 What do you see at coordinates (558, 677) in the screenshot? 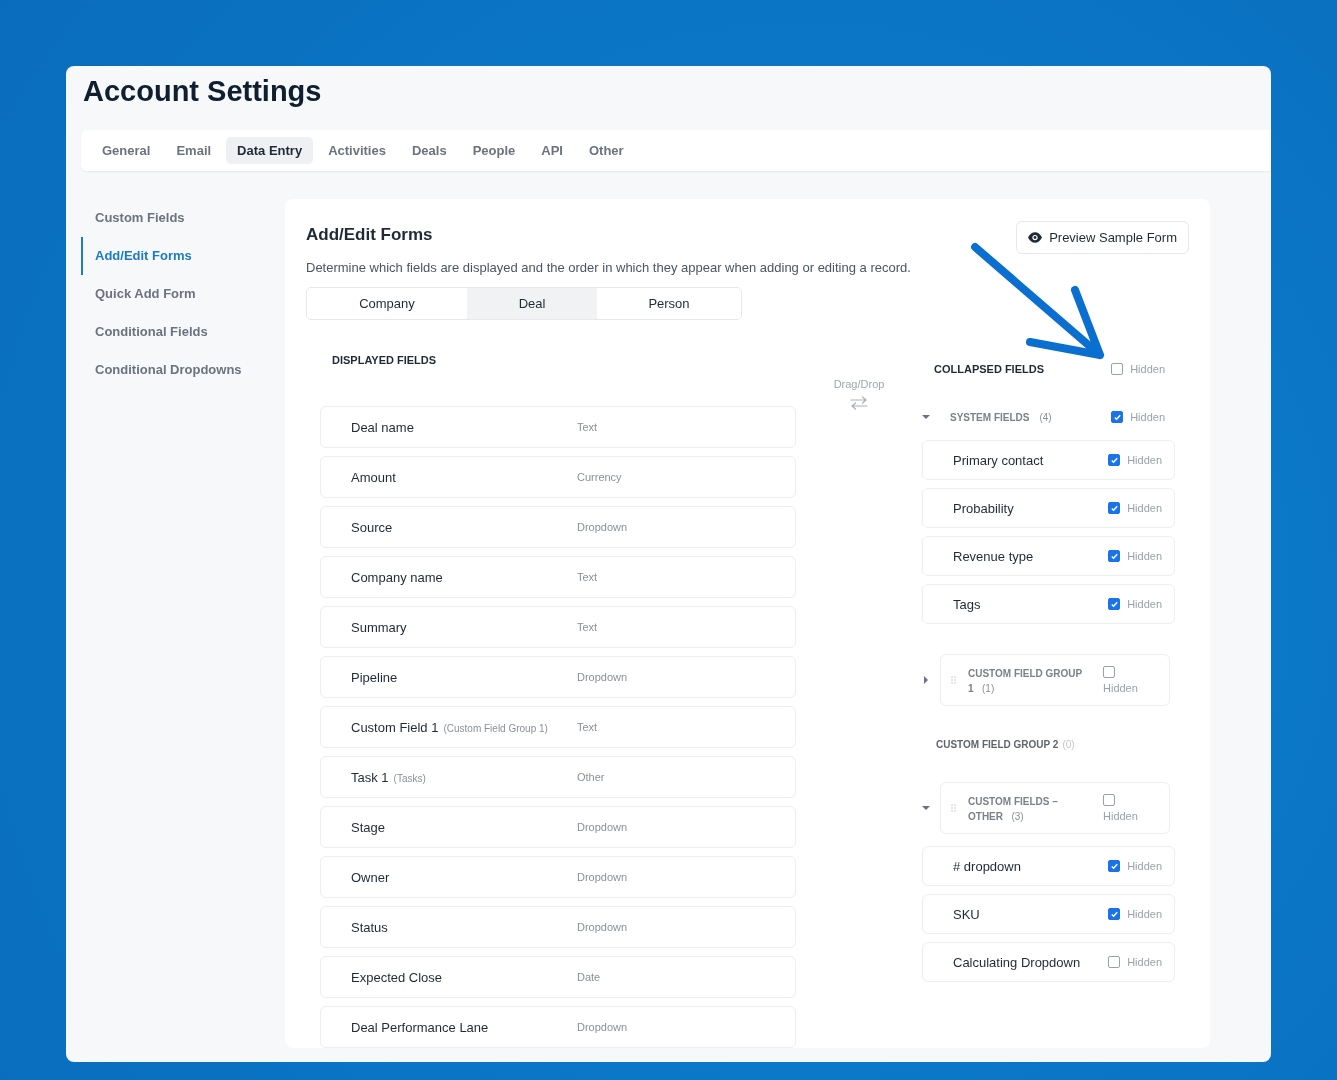
I see `field-row: Pipeline Dropdown` at bounding box center [558, 677].